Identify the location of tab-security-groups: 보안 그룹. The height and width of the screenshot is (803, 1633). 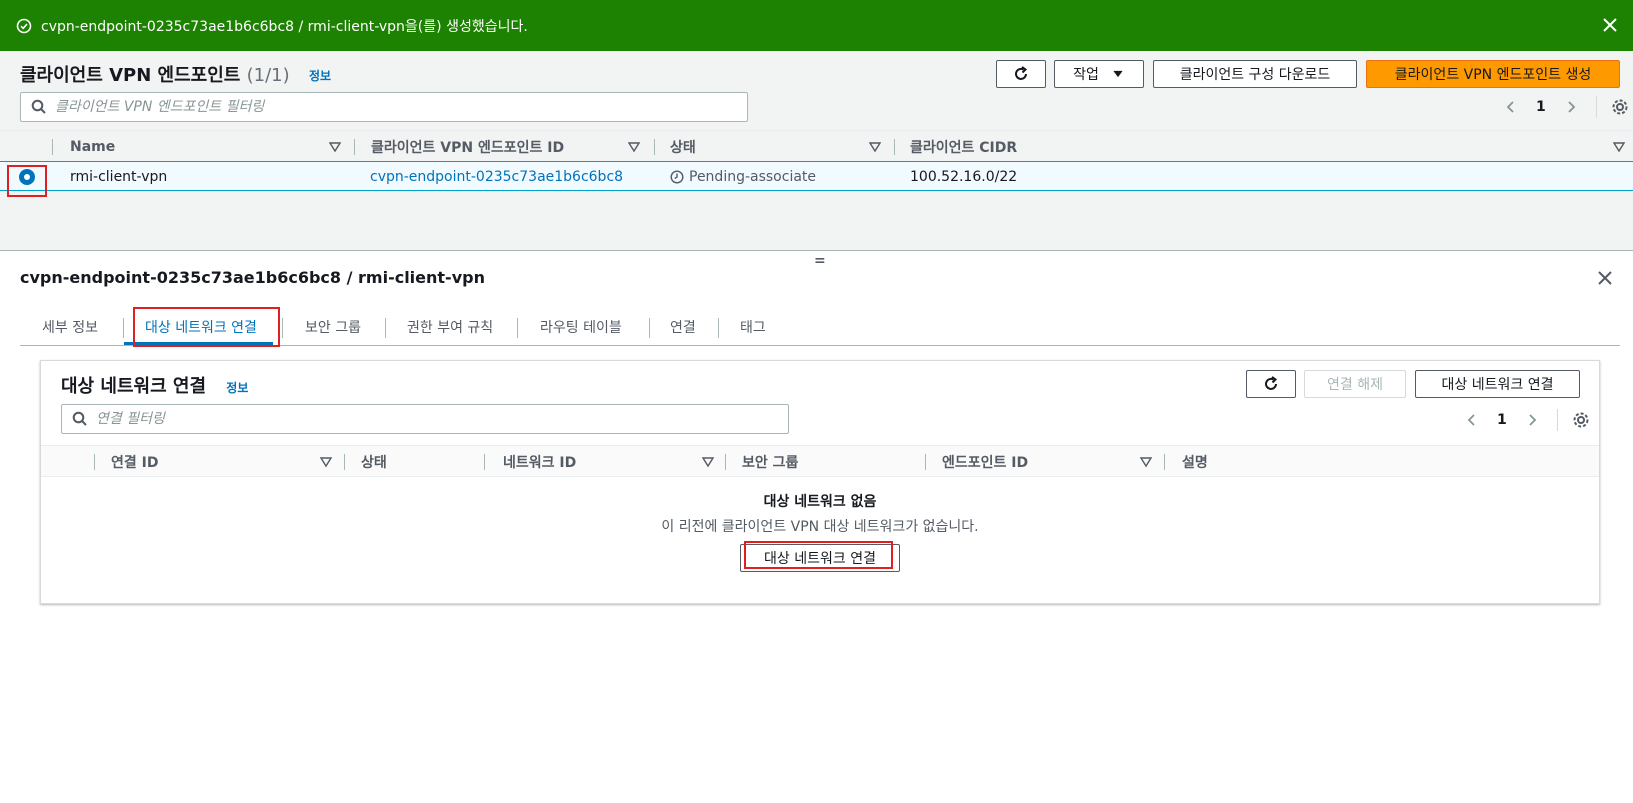
(333, 327).